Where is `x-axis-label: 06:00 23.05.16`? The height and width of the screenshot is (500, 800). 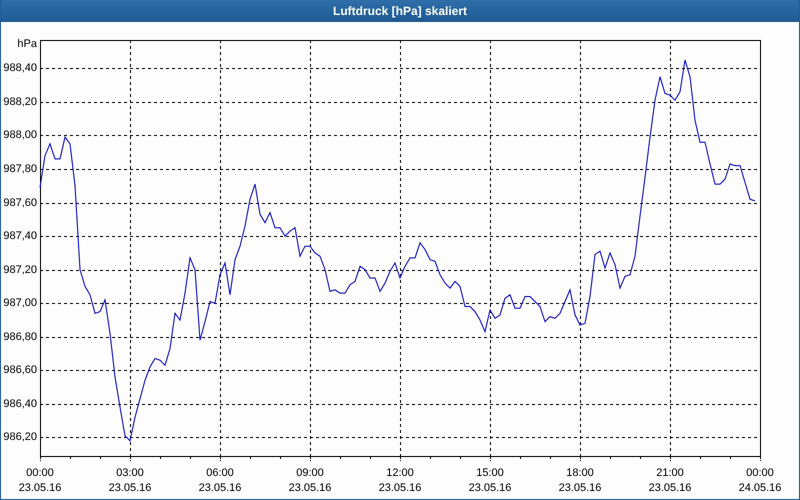
x-axis-label: 06:00 23.05.16 is located at coordinates (220, 481).